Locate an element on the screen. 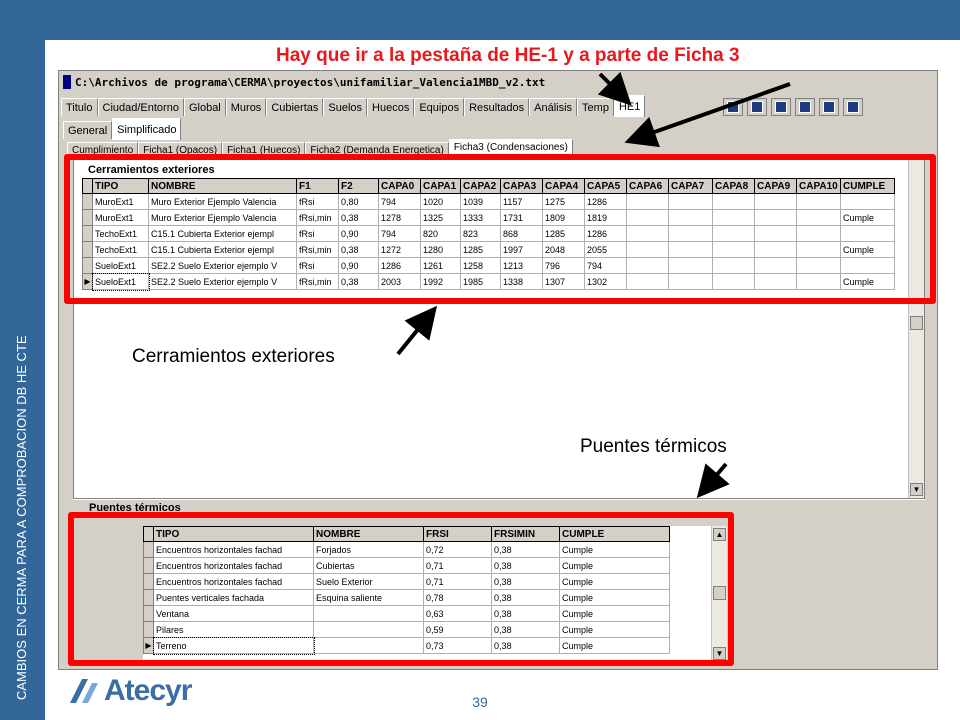  tab-global: Global is located at coordinates (204, 107).